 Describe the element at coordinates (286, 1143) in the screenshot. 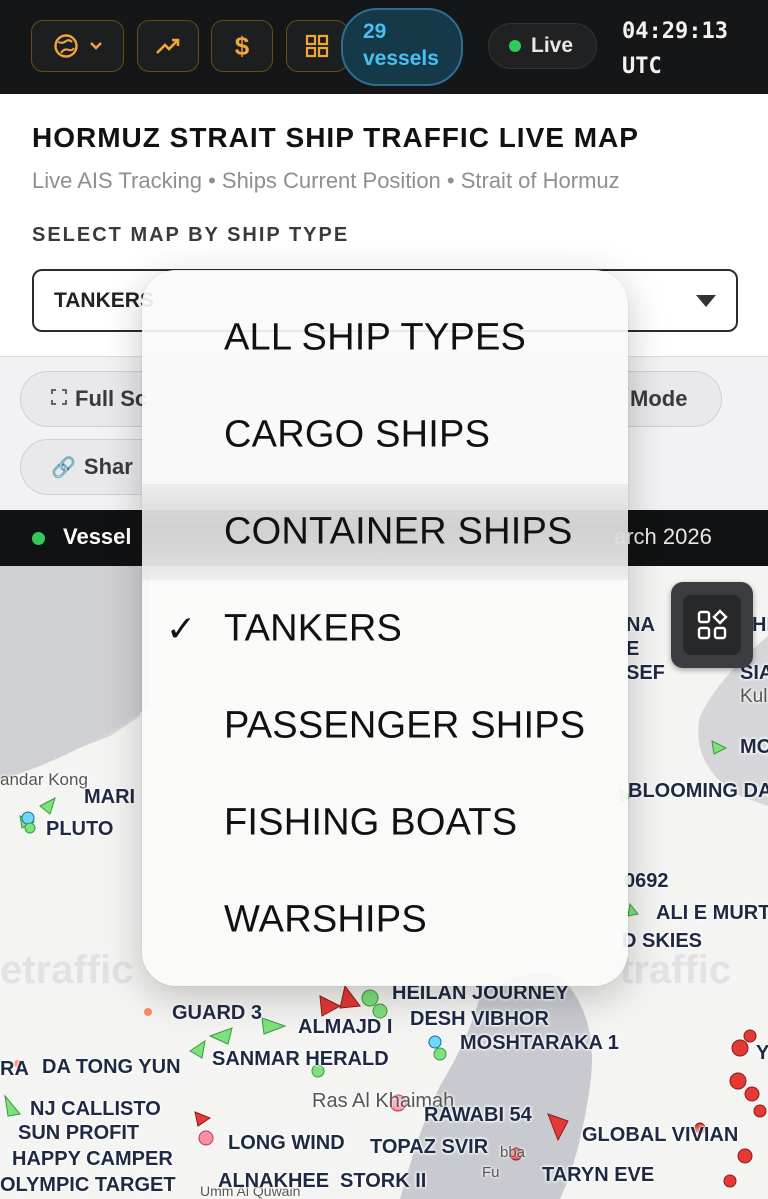

I see `ship-label: LONG WIND` at that location.